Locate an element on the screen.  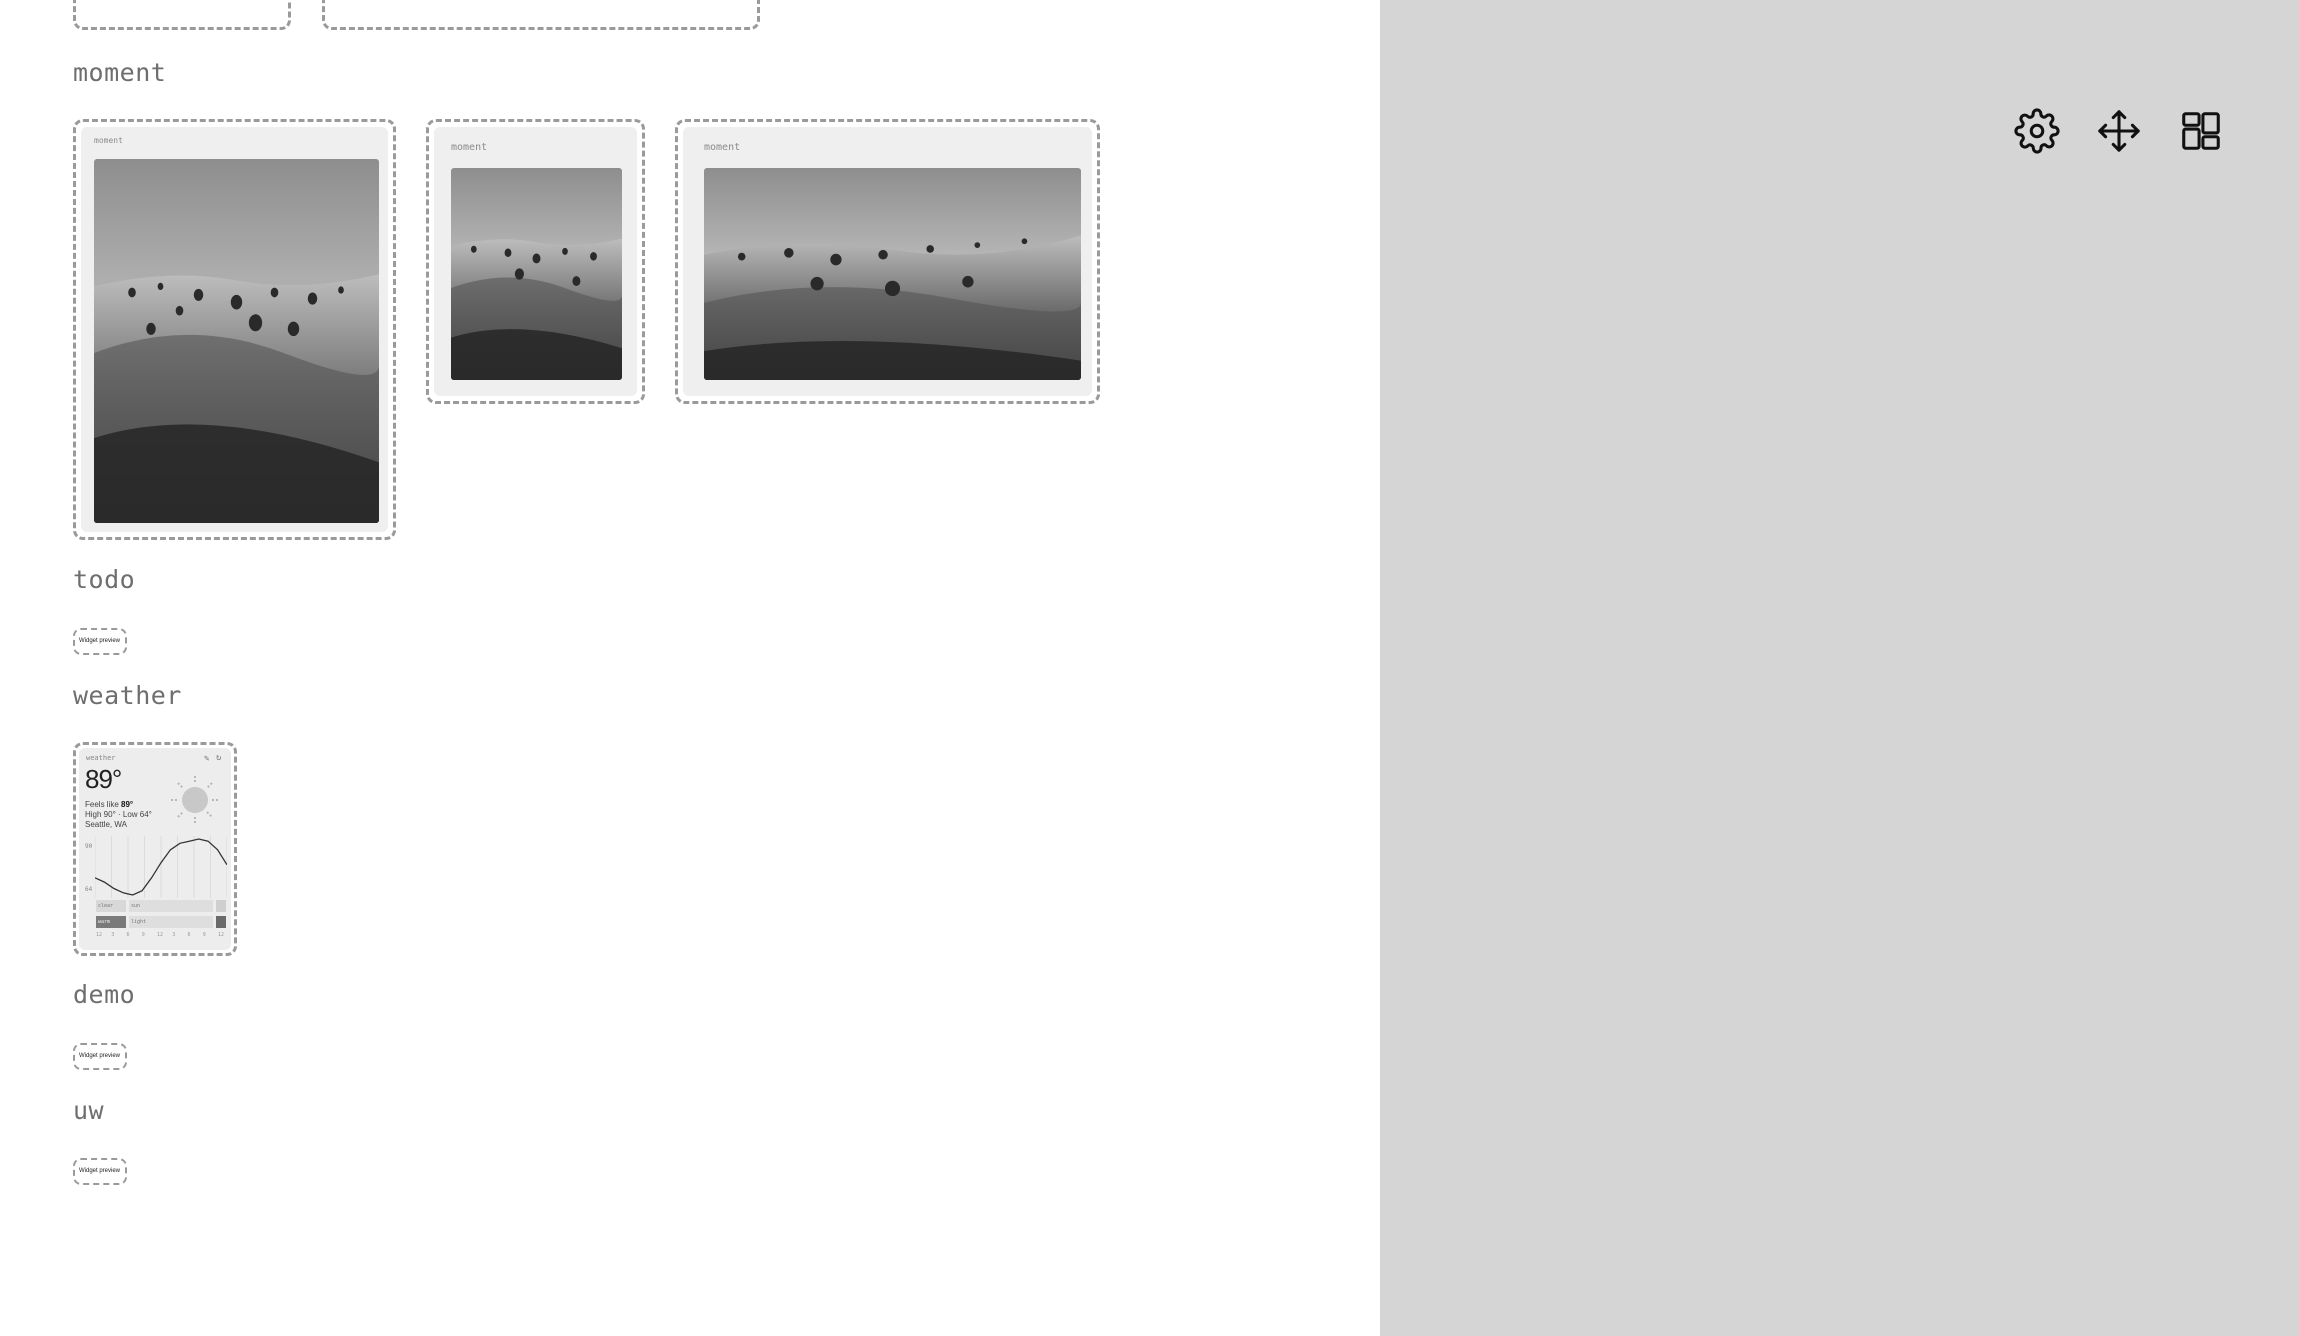
condition-chip: clear is located at coordinates (111, 906).